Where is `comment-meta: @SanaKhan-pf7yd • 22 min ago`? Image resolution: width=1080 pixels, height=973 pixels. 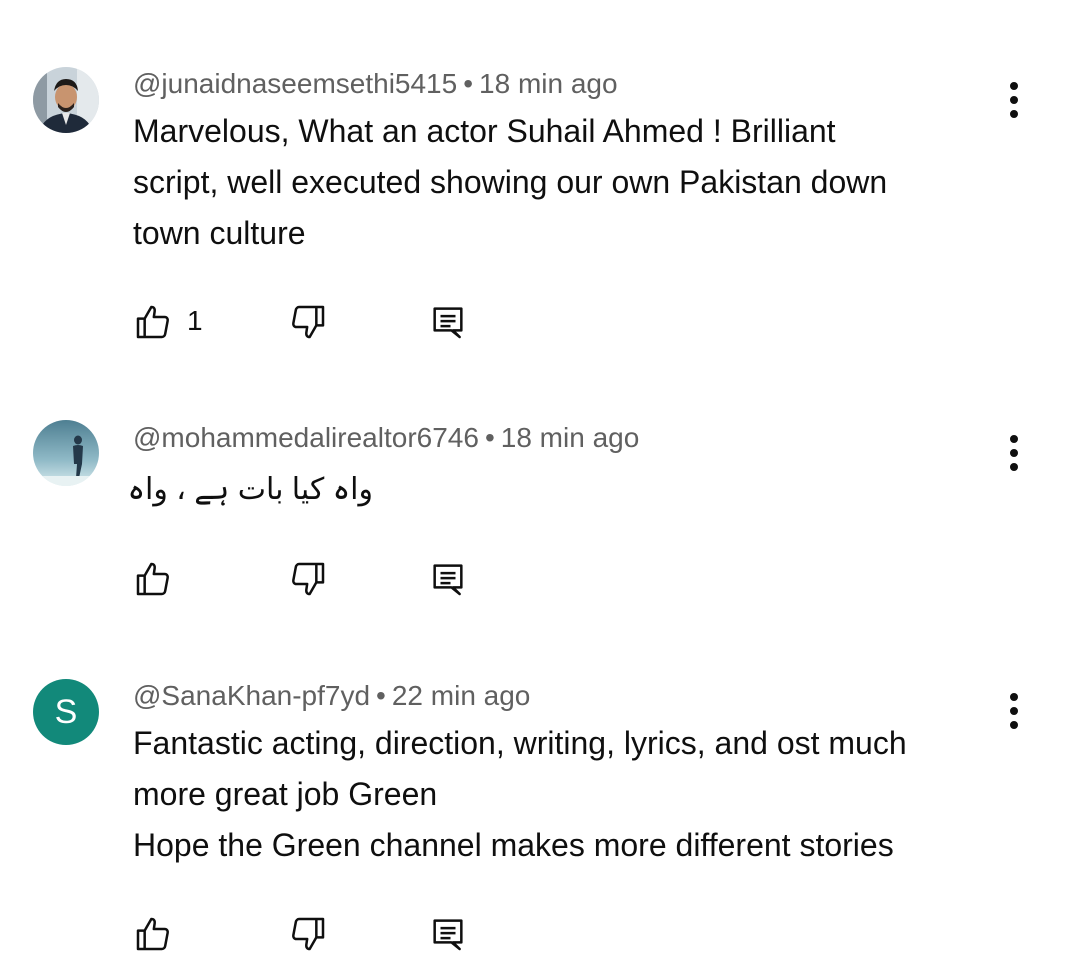
comment-meta: @SanaKhan-pf7yd • 22 min ago is located at coordinates (331, 696).